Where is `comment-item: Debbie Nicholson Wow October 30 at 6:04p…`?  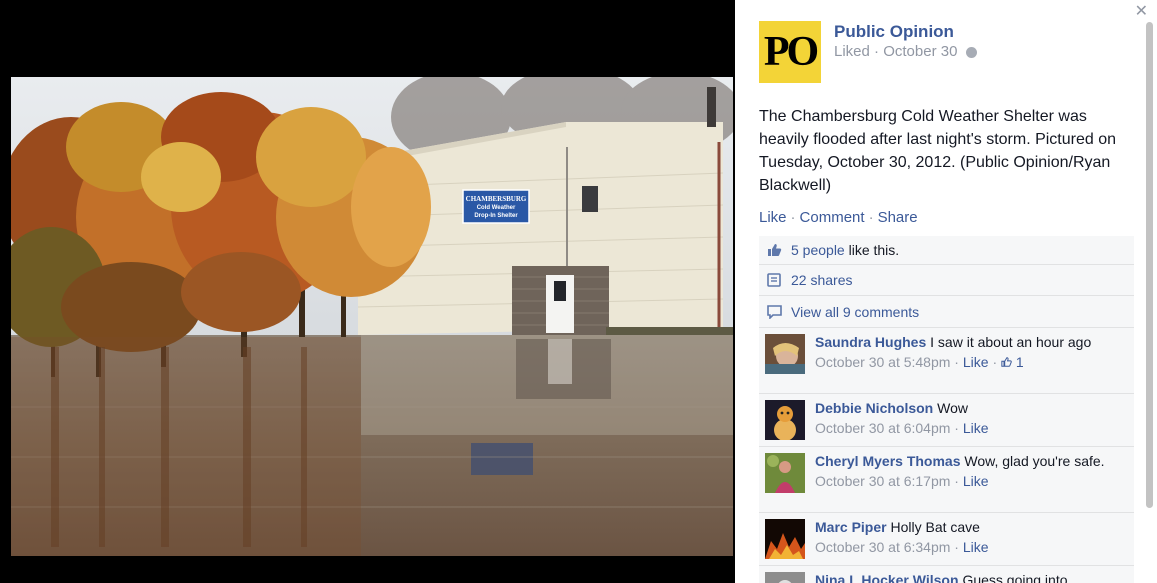 comment-item: Debbie Nicholson Wow October 30 at 6:04p… is located at coordinates (946, 420).